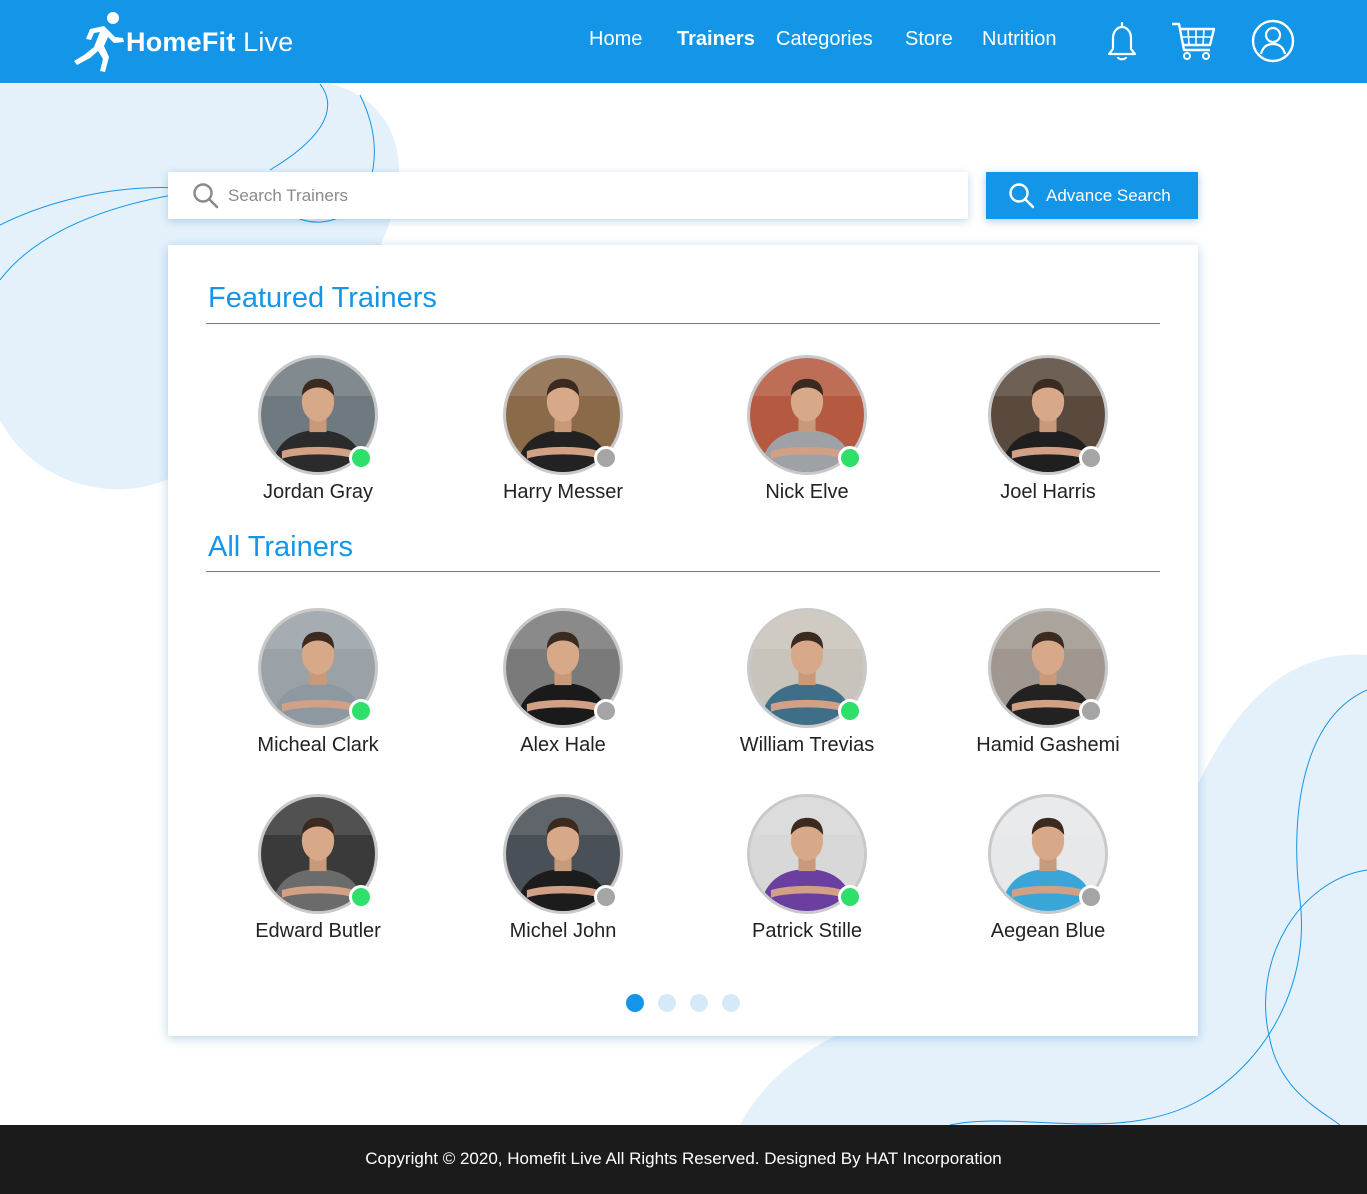 The width and height of the screenshot is (1367, 1194). What do you see at coordinates (1048, 745) in the screenshot?
I see `trainer-name: Hamid Gashemi` at bounding box center [1048, 745].